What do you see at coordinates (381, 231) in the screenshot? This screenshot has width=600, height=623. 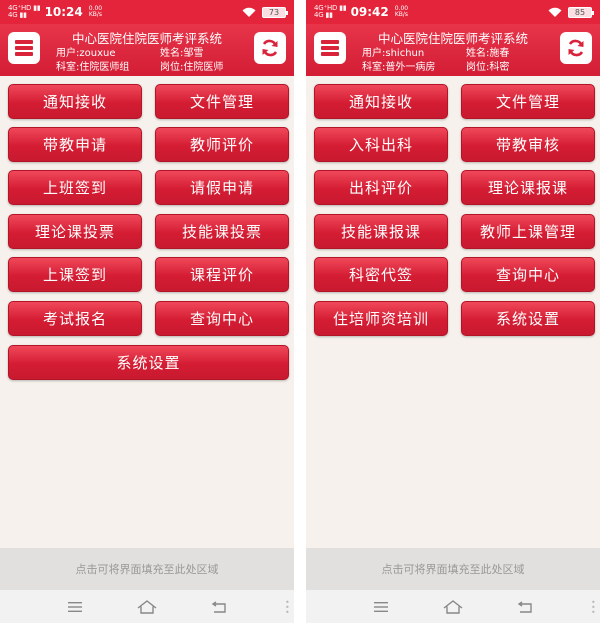 I see `skills-course-report-button: 技能课报课` at bounding box center [381, 231].